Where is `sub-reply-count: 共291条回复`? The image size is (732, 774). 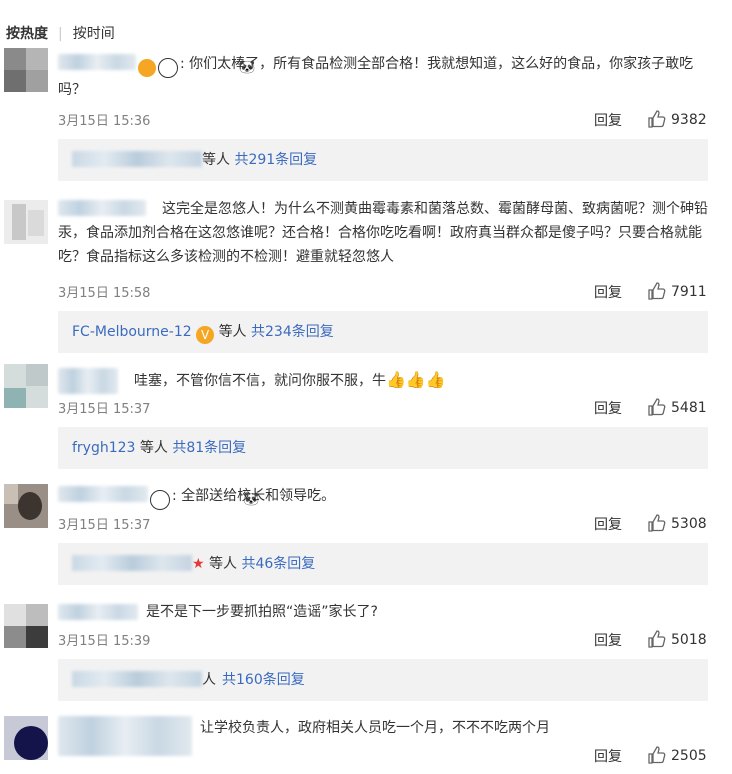 sub-reply-count: 共291条回复 is located at coordinates (275, 160).